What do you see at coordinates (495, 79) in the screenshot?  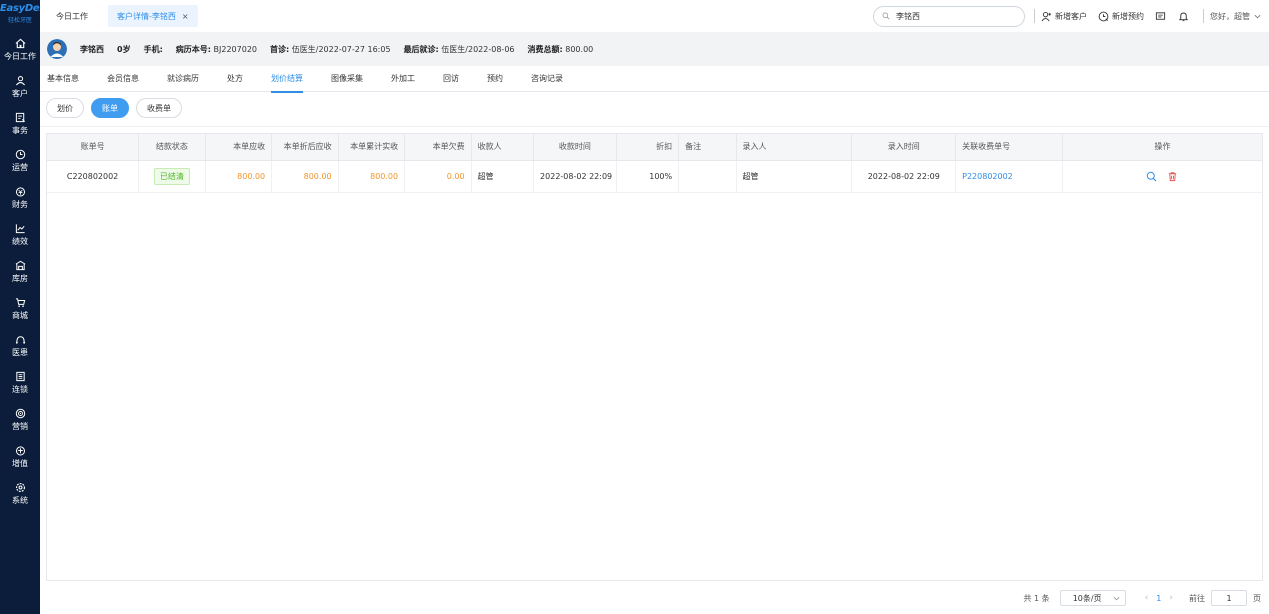 I see `tab-appointment: 预约` at bounding box center [495, 79].